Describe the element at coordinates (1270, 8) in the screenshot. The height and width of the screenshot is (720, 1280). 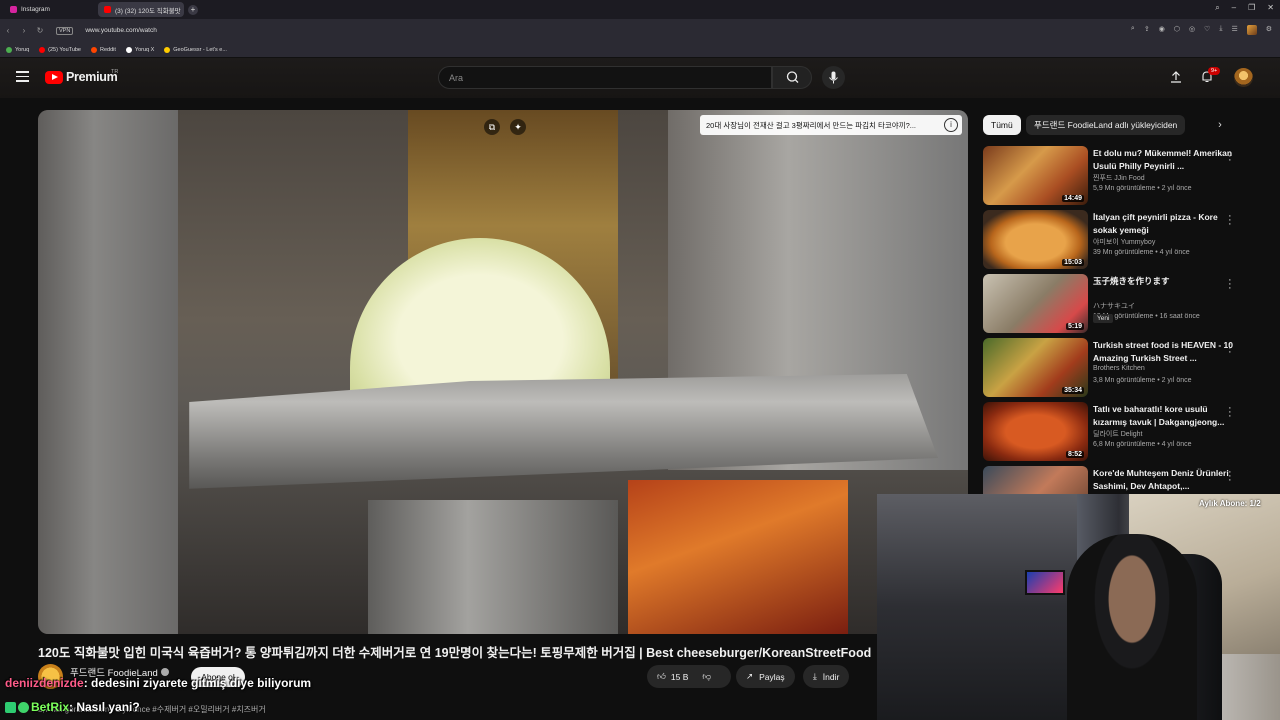
I see `close-icon: ✕` at that location.